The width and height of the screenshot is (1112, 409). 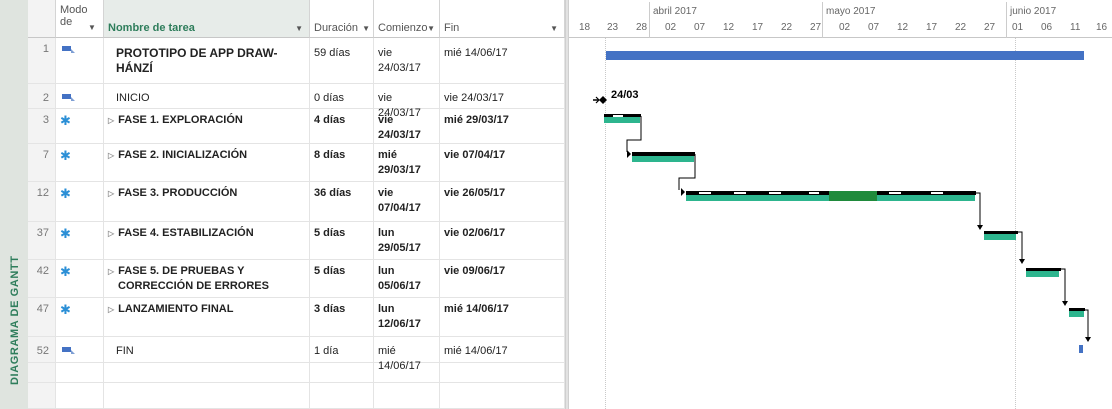 I want to click on task-name-label: FASE 3. PRODUCCIÓN, so click(x=178, y=193).